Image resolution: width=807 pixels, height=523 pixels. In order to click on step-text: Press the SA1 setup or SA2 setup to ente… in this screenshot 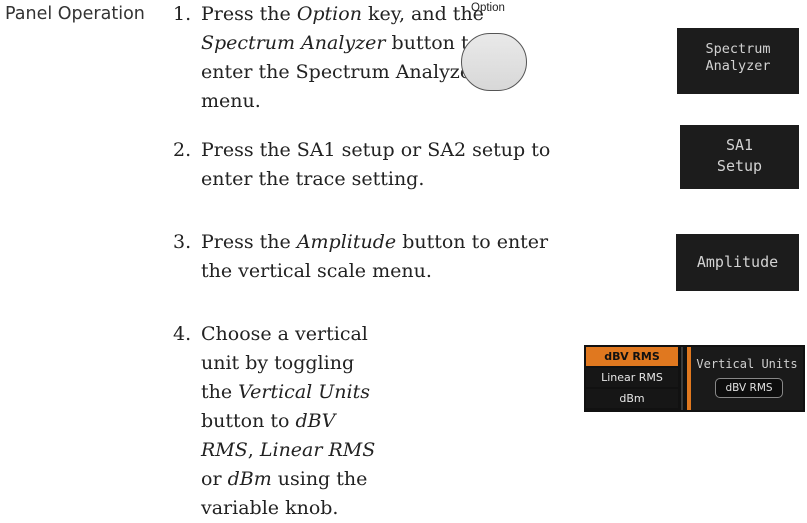, I will do `click(381, 165)`.